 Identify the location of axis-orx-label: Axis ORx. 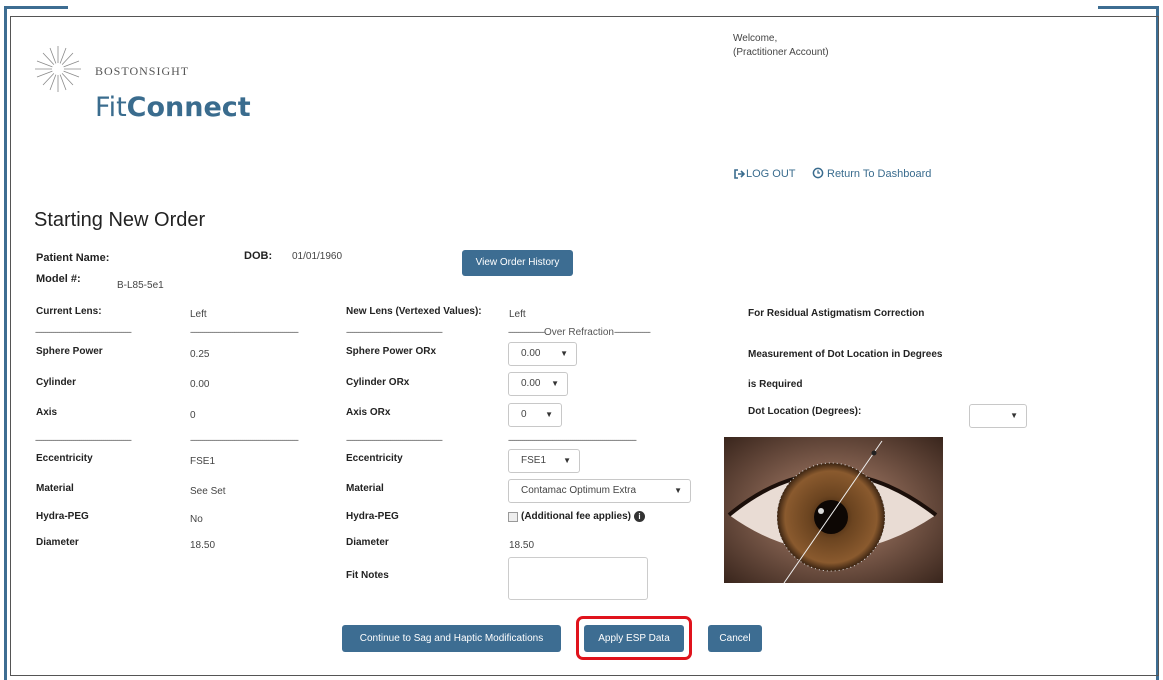
(368, 412).